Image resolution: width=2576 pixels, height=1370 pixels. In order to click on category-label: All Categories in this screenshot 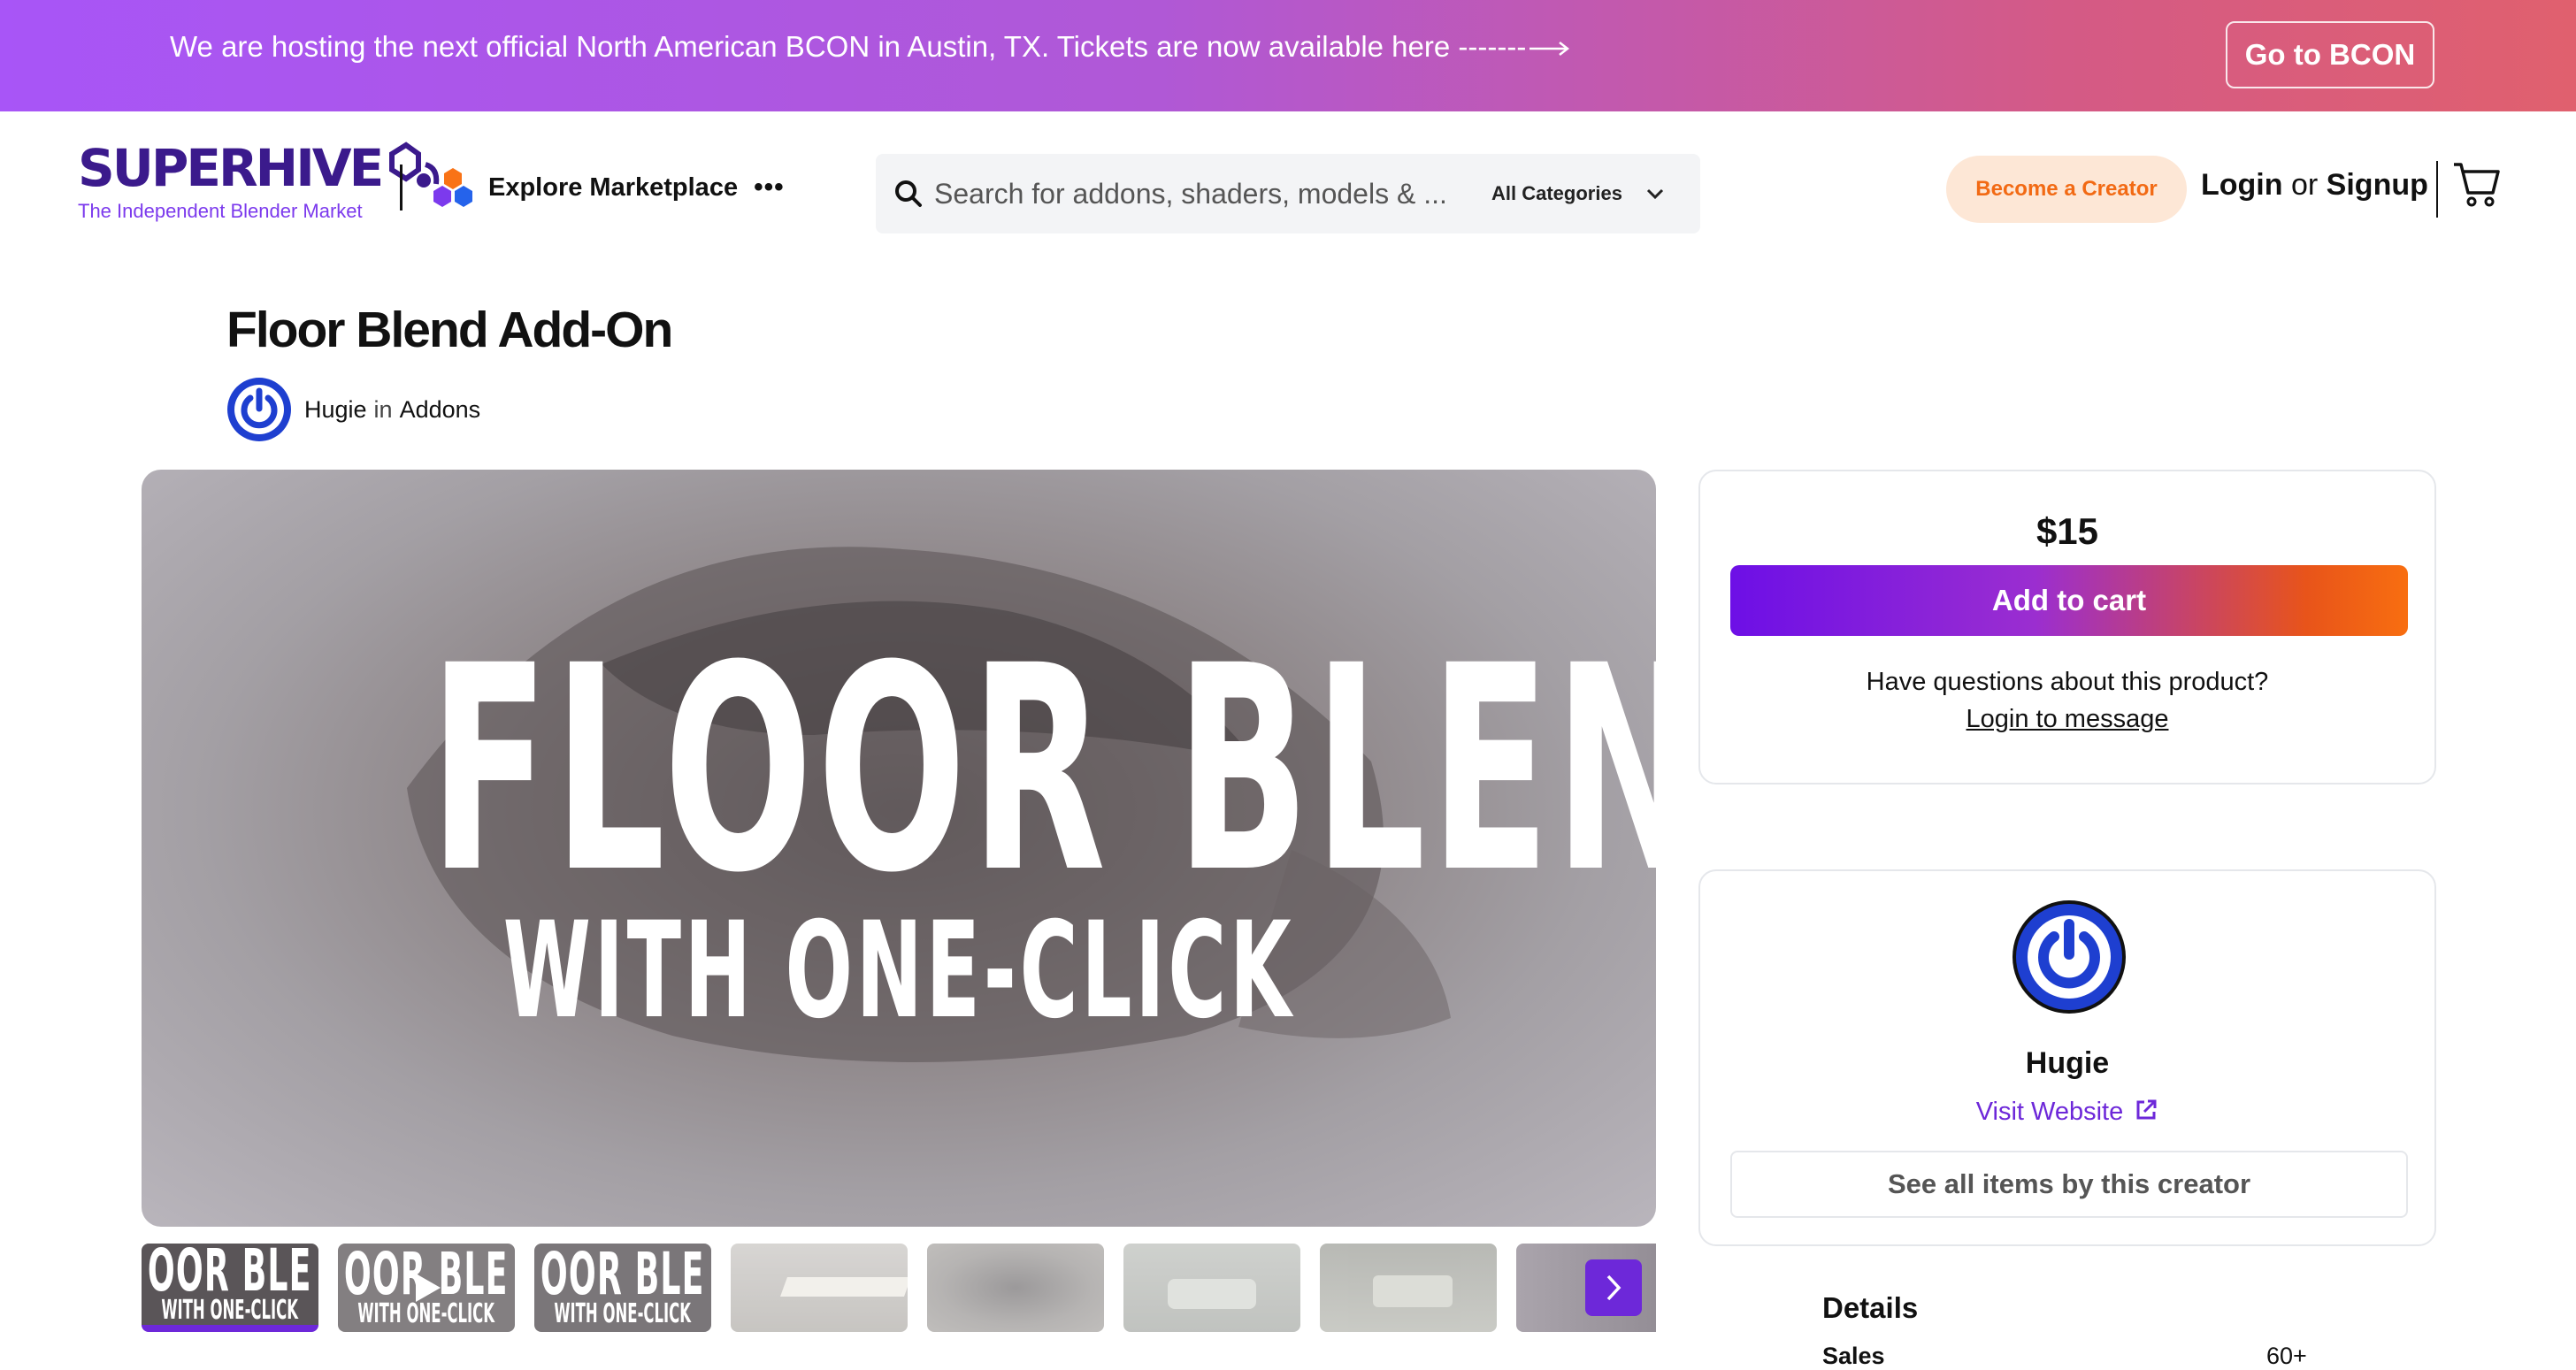, I will do `click(1556, 193)`.